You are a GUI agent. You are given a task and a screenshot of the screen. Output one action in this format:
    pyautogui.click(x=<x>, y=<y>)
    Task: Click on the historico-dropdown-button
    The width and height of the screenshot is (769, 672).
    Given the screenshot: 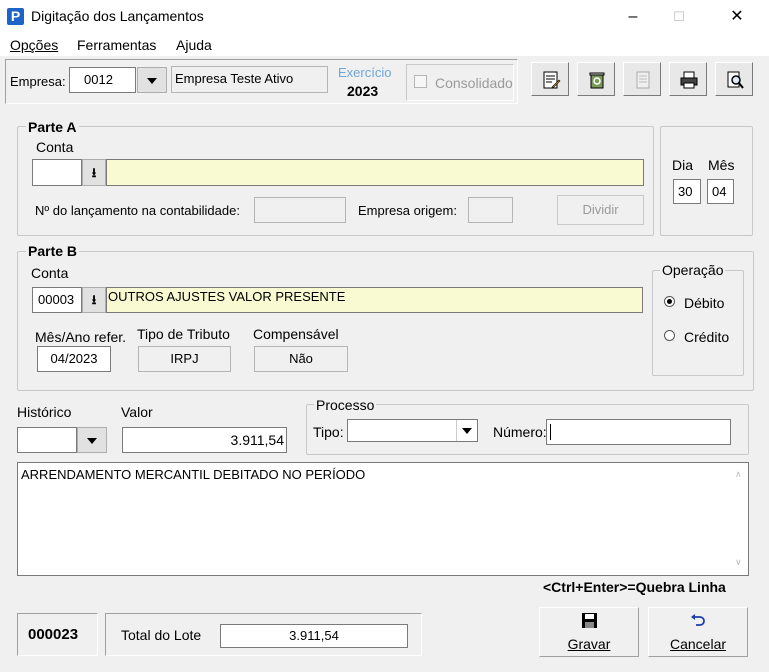 What is the action you would take?
    pyautogui.click(x=92, y=440)
    